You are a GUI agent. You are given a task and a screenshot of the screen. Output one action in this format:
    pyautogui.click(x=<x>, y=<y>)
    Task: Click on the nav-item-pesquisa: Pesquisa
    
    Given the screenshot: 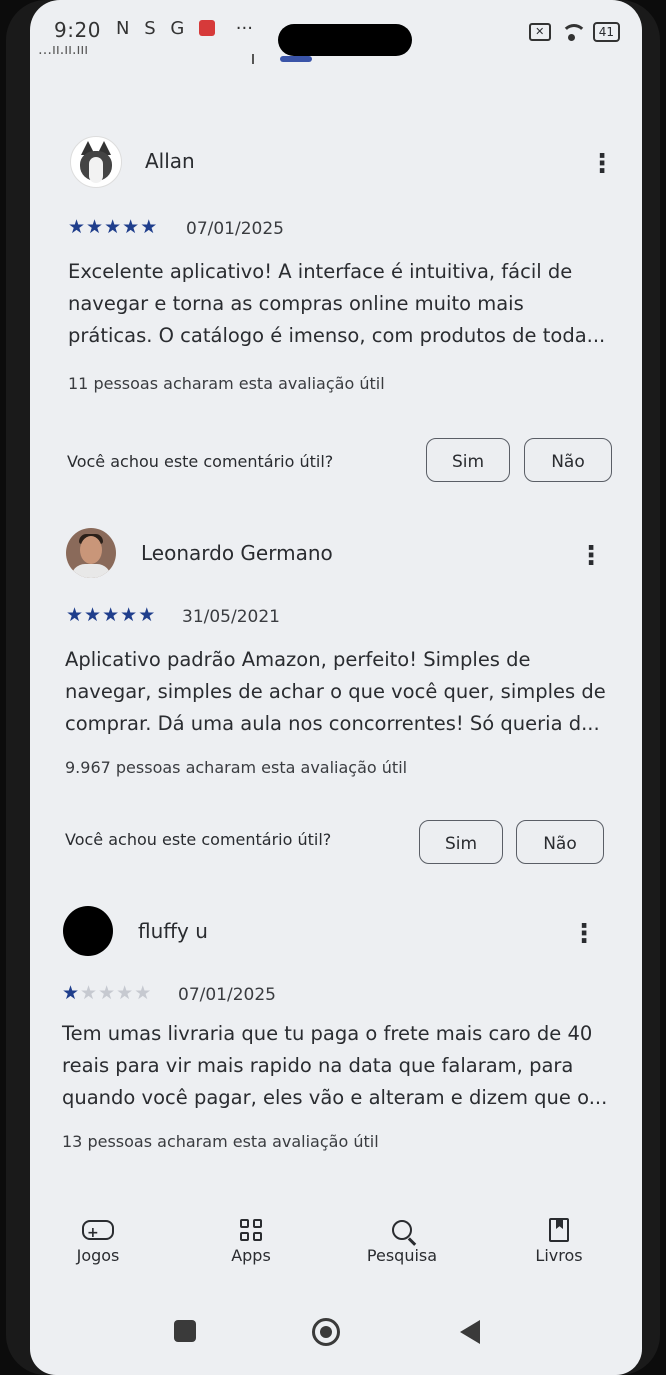 What is the action you would take?
    pyautogui.click(x=402, y=1238)
    